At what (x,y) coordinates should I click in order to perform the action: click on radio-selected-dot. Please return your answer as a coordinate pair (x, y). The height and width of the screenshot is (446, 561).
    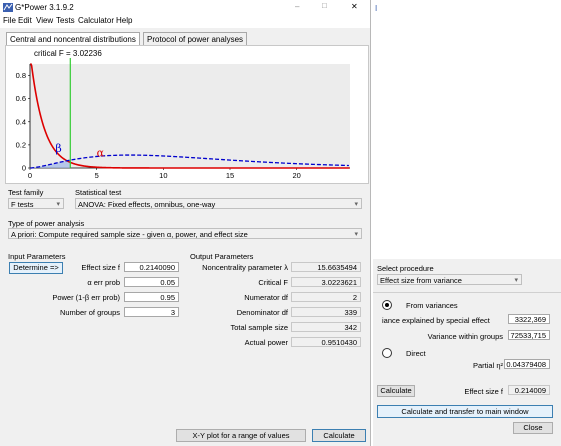
    Looking at the image, I should click on (387, 305).